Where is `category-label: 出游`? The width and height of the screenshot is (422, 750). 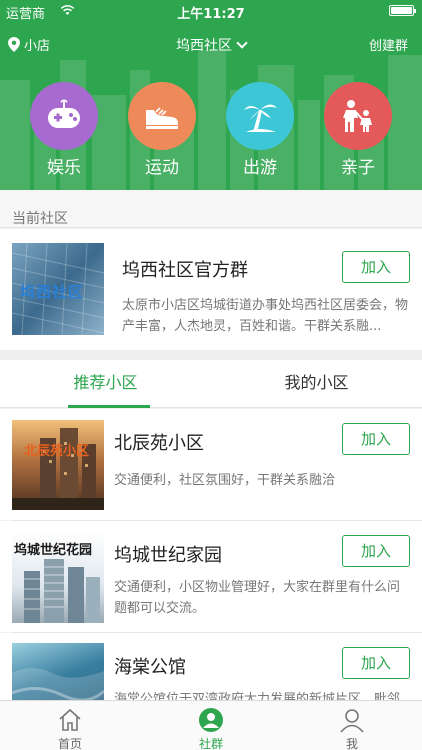 category-label: 出游 is located at coordinates (260, 168).